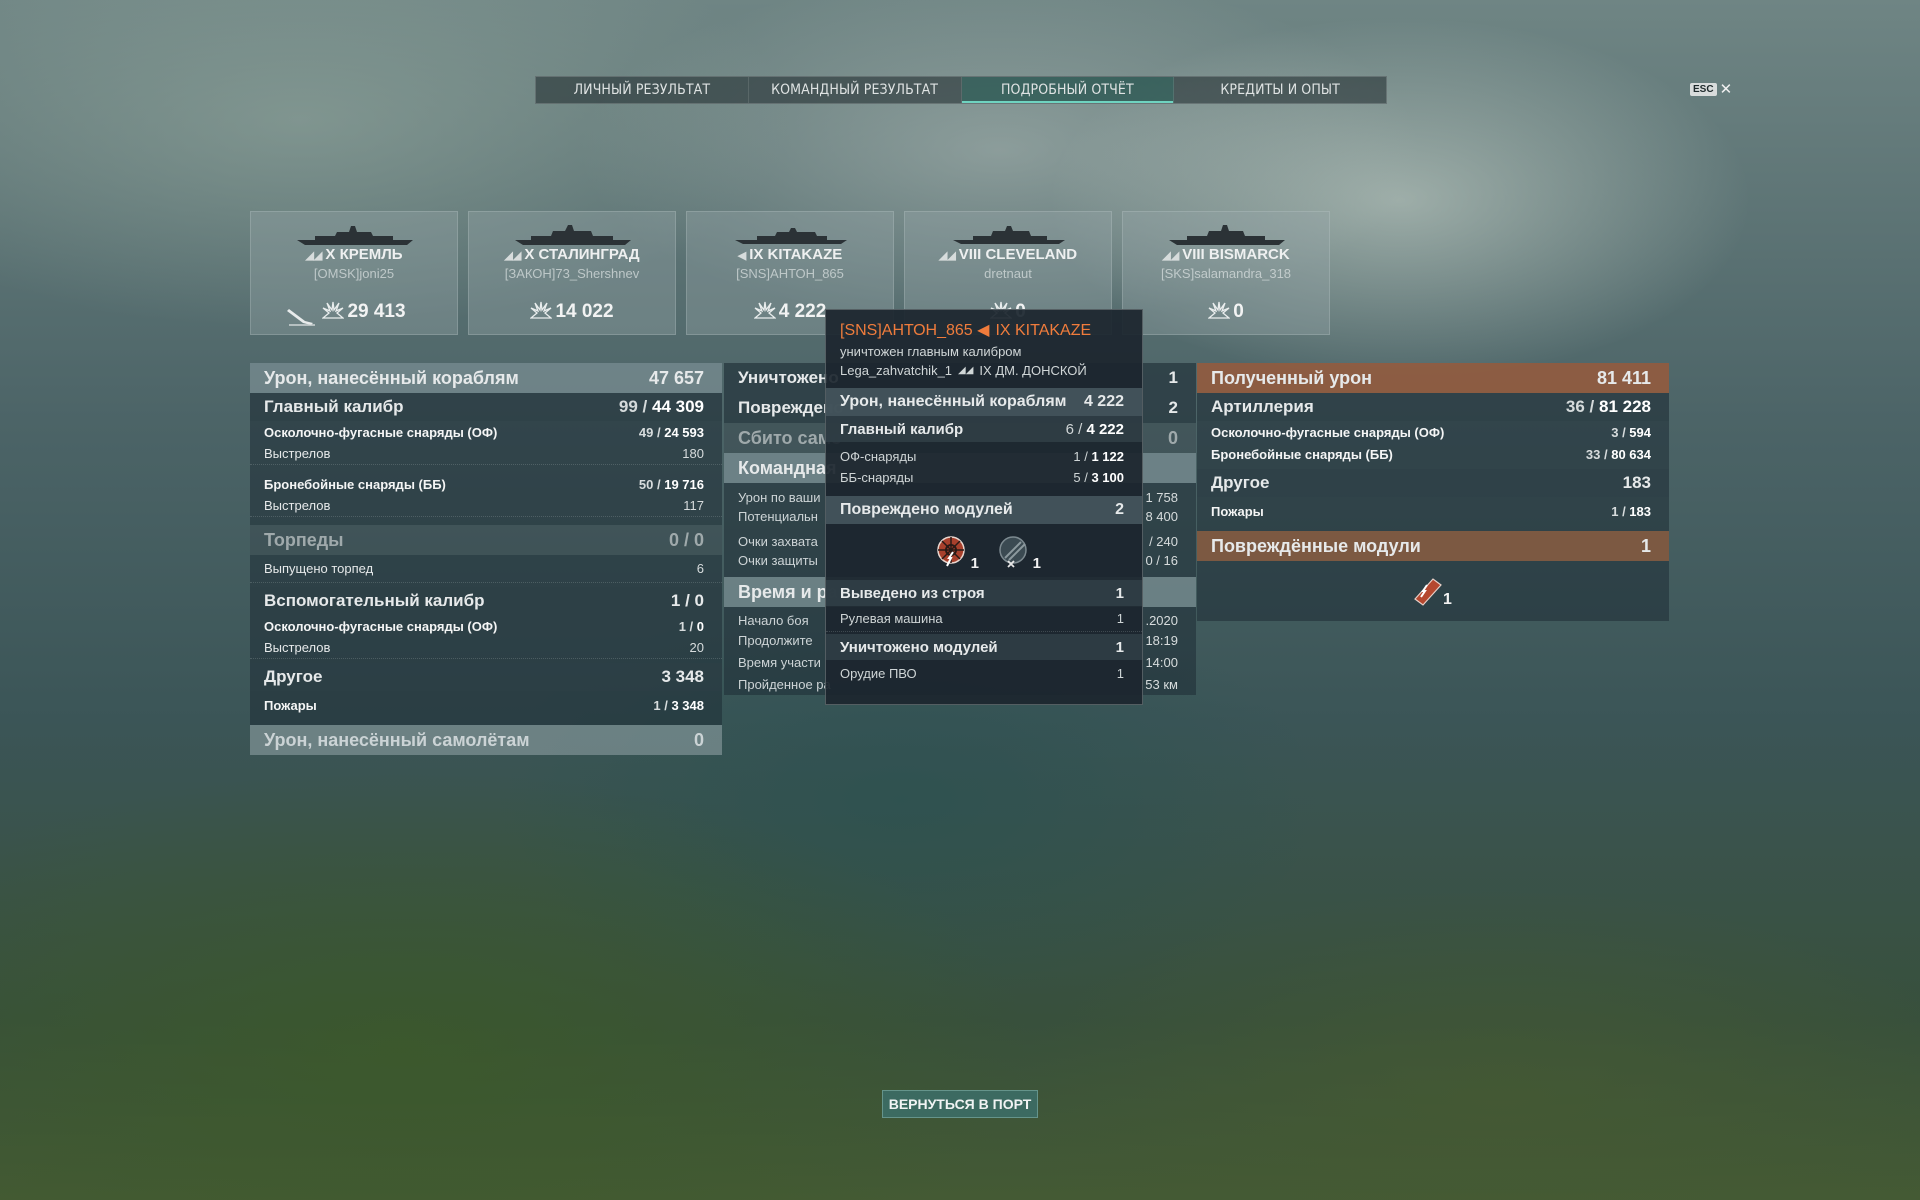  Describe the element at coordinates (1433, 454) in the screenshot. I see `stat-row: Бронебойные снаряды (ББ) 33 / 80 634` at that location.